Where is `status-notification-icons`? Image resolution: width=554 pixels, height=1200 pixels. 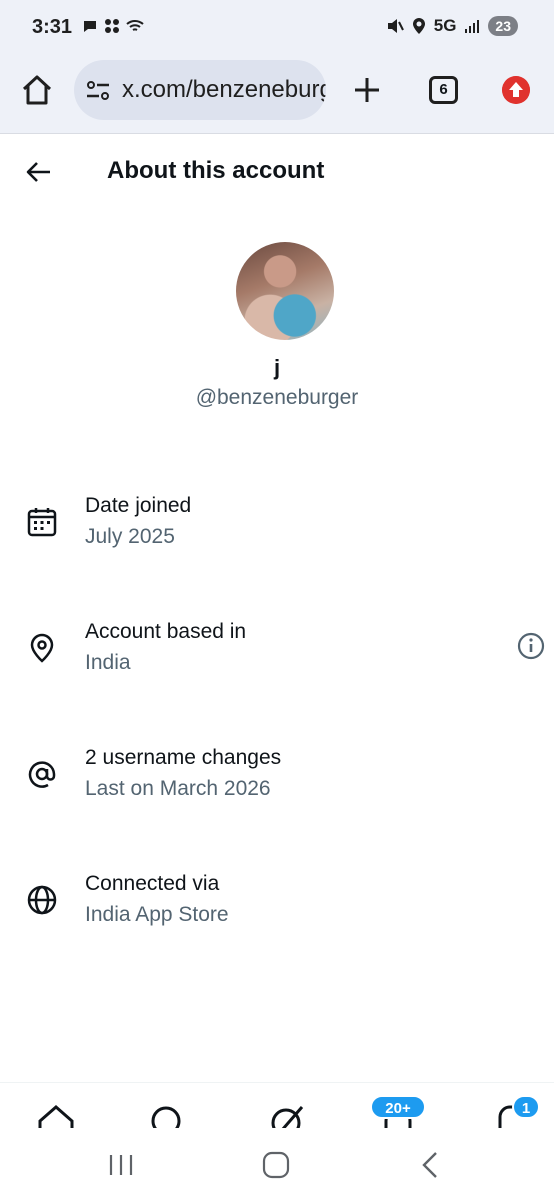
status-notification-icons is located at coordinates (113, 26).